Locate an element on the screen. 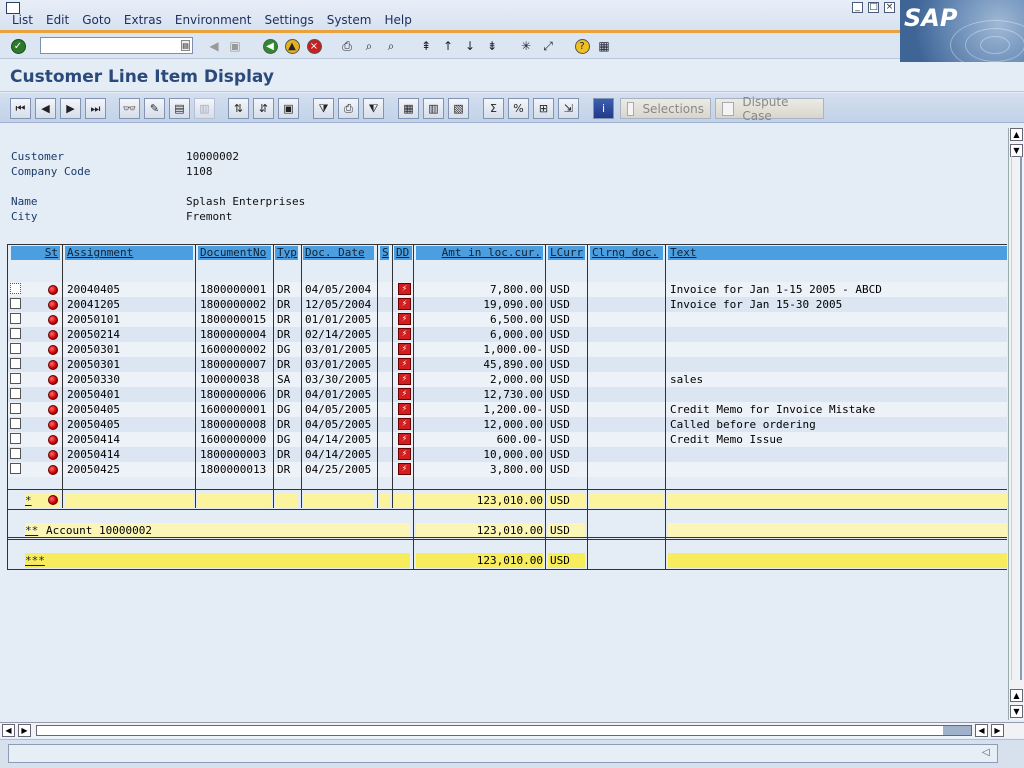 This screenshot has width=1024, height=768. export-icon: ⇲ is located at coordinates (568, 108).